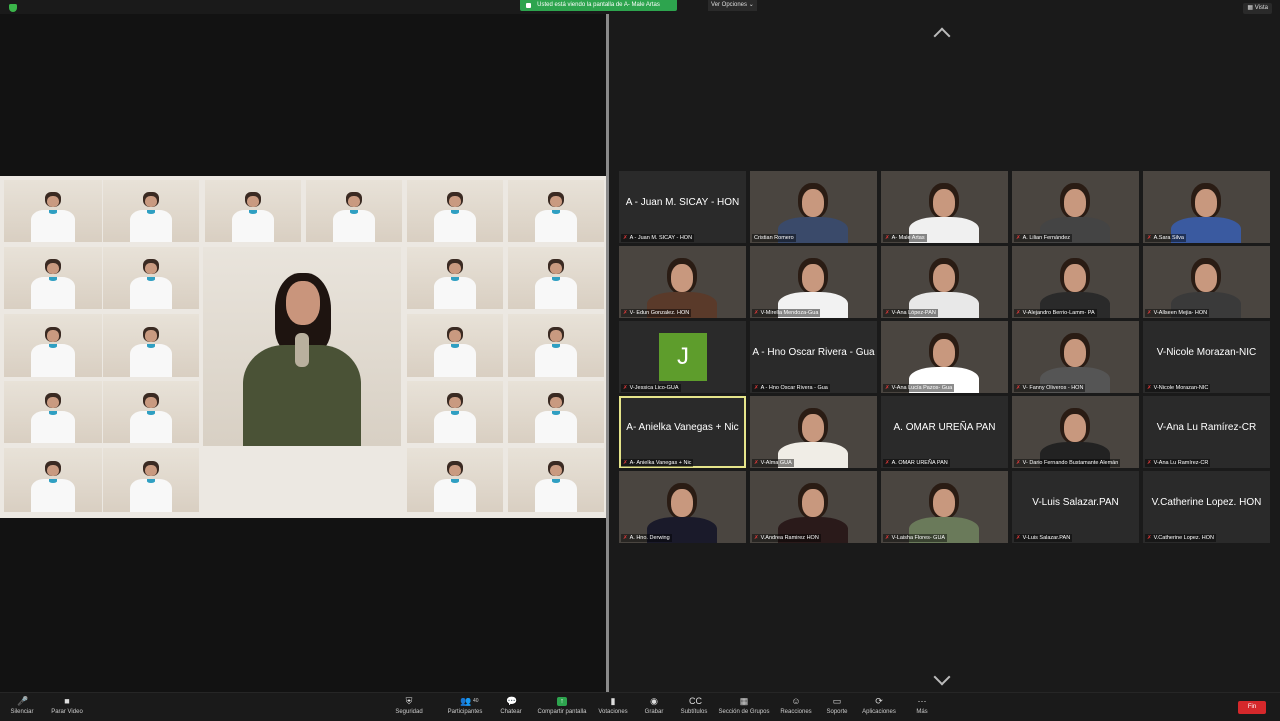 This screenshot has height=721, width=1280. I want to click on participant-display-name: V.Catherine Lopez. HON, so click(1206, 502).